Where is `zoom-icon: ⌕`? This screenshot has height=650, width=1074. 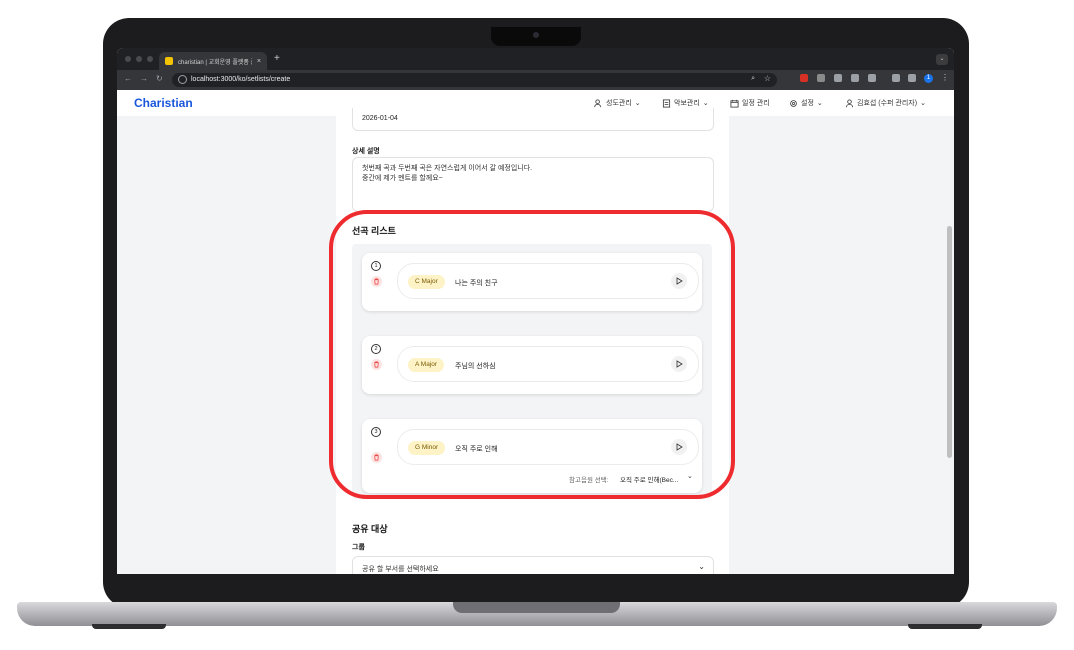
zoom-icon: ⌕ is located at coordinates (753, 79).